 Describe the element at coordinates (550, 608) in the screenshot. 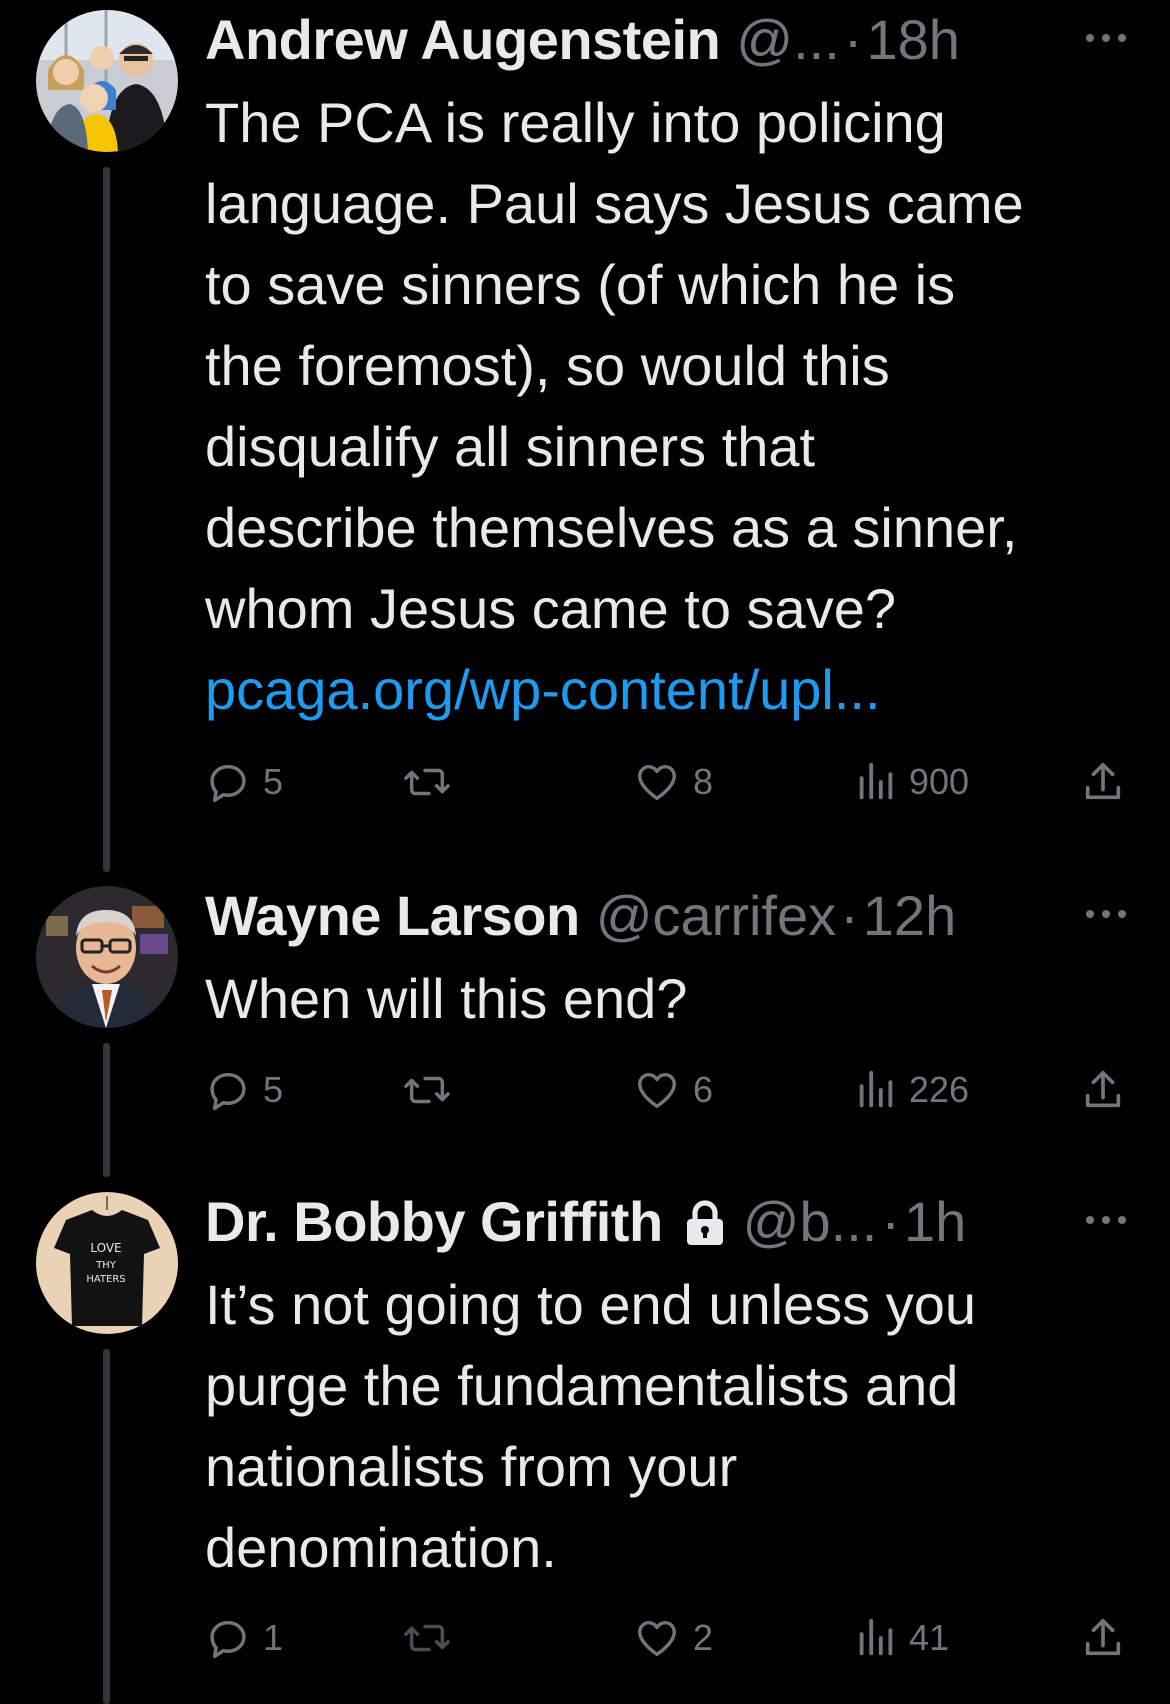

I see `tweet-text-line: whom Jesus came to save?` at that location.